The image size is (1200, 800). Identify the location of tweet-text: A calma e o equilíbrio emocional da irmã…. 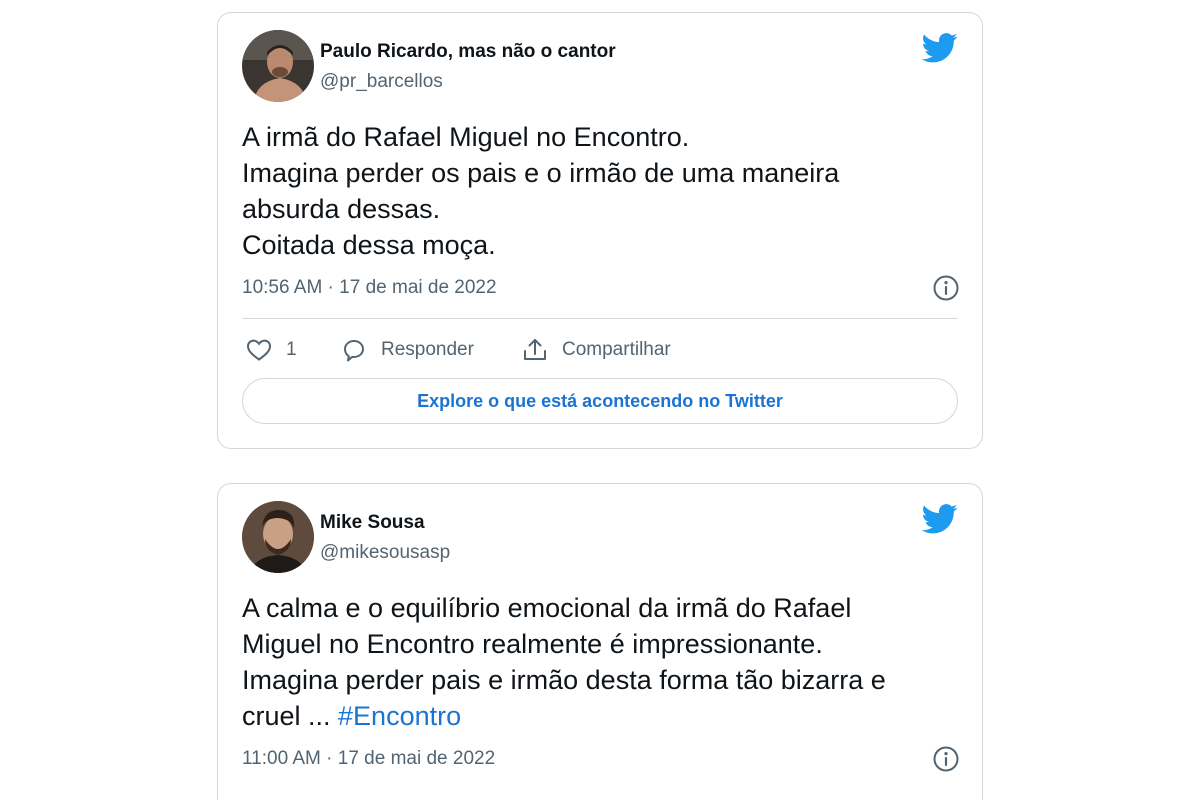
(592, 662).